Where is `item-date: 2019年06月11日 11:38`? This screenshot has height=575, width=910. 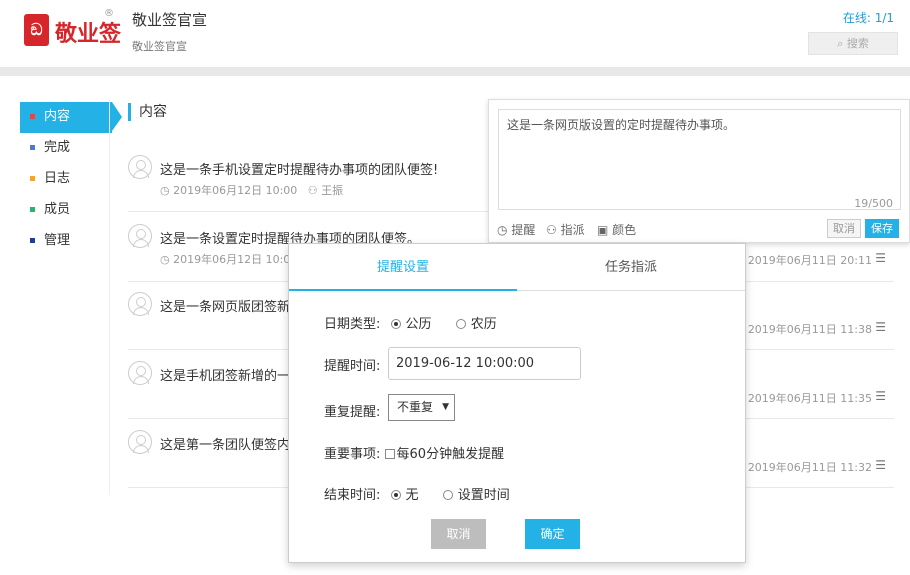 item-date: 2019年06月11日 11:38 is located at coordinates (809, 329).